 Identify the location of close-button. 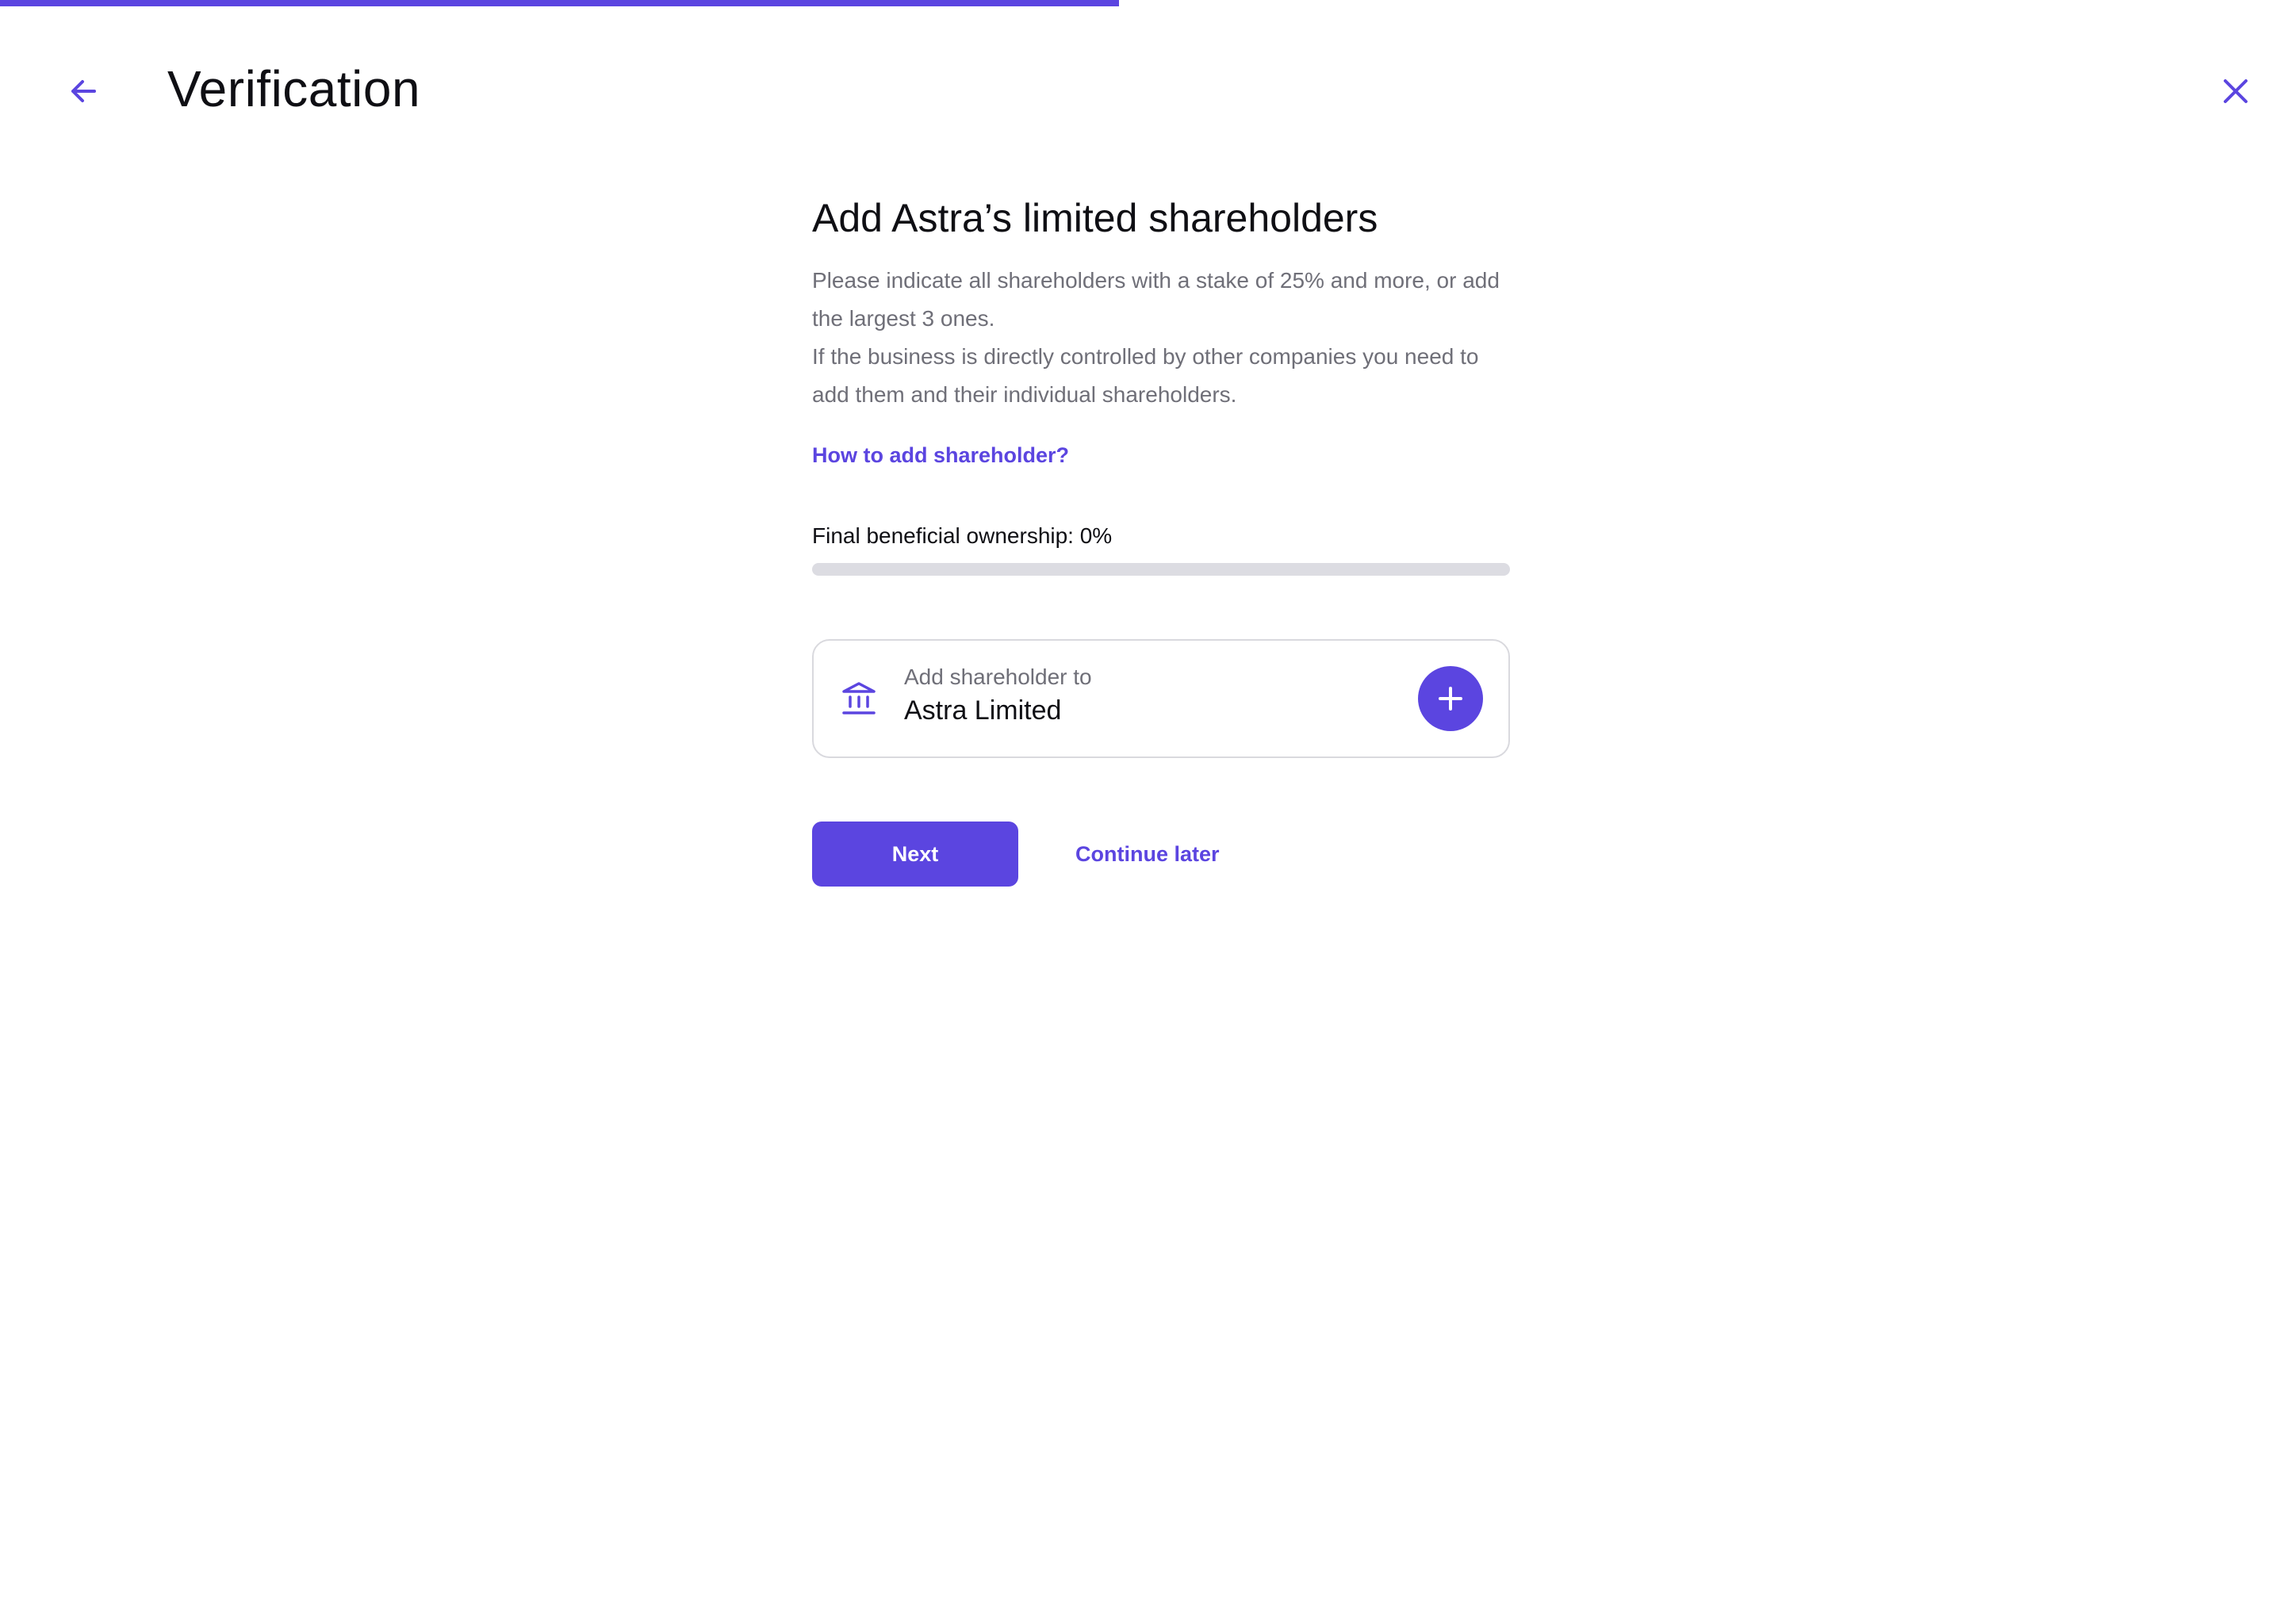
(2235, 91).